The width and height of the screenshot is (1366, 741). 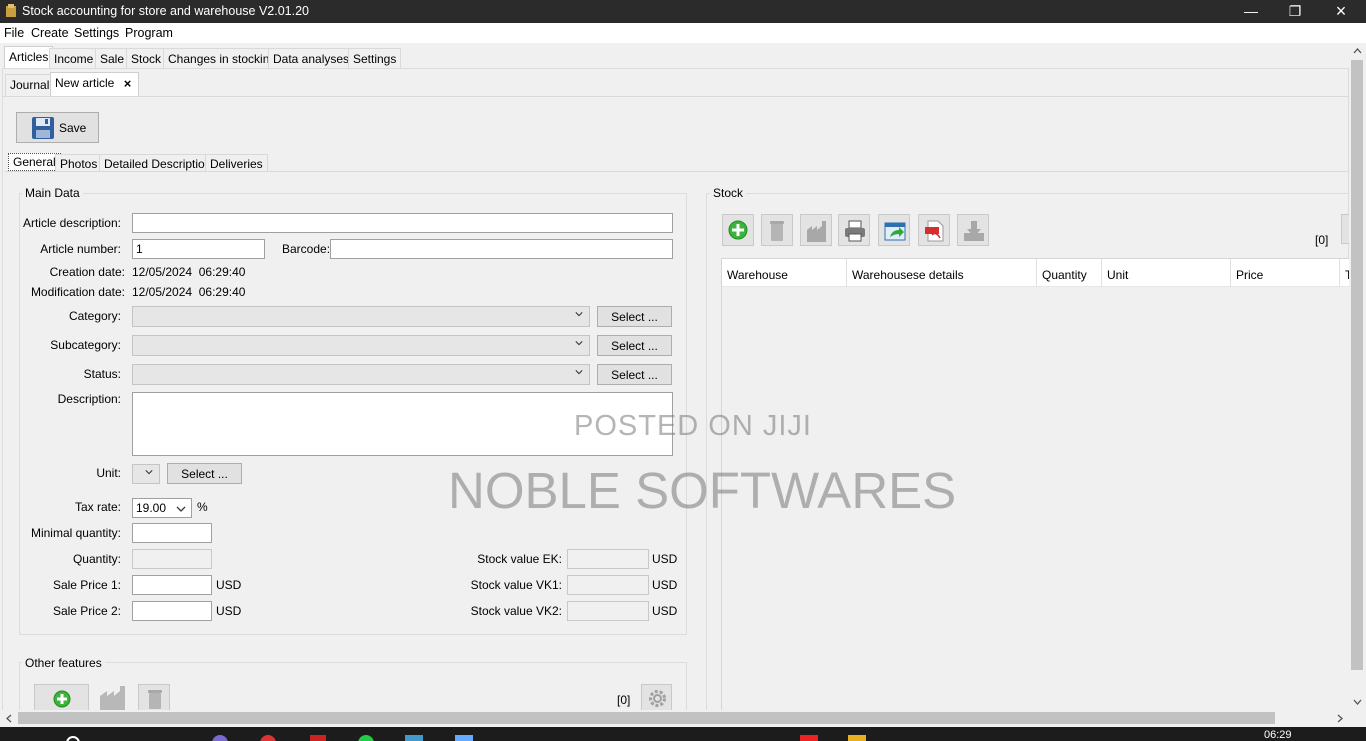 I want to click on scroll-up-icon, so click(x=1357, y=51).